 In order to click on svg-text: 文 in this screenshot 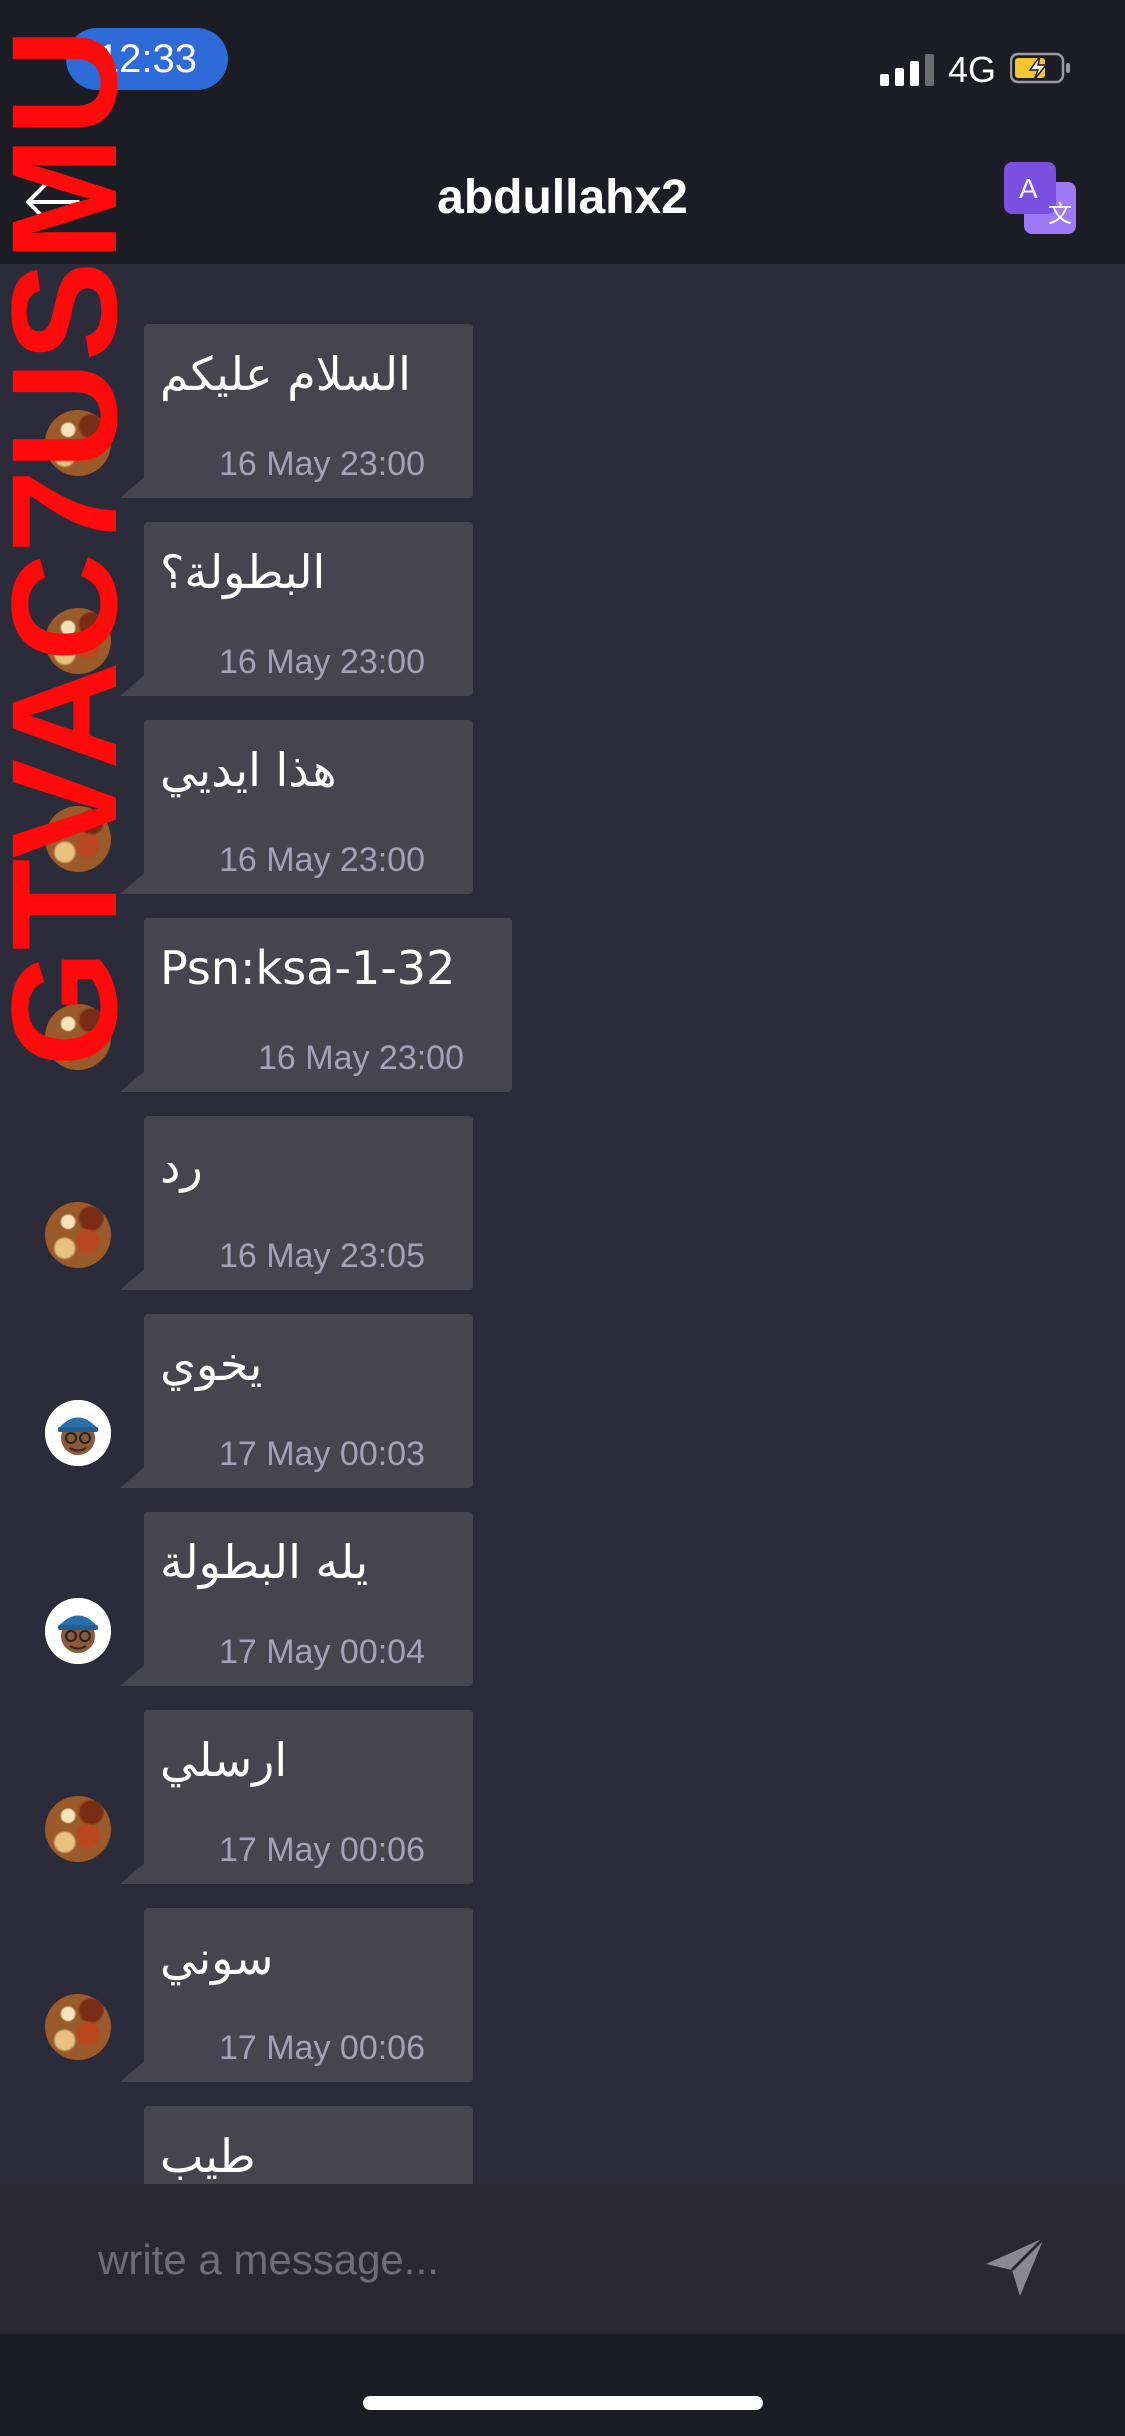, I will do `click(1060, 214)`.